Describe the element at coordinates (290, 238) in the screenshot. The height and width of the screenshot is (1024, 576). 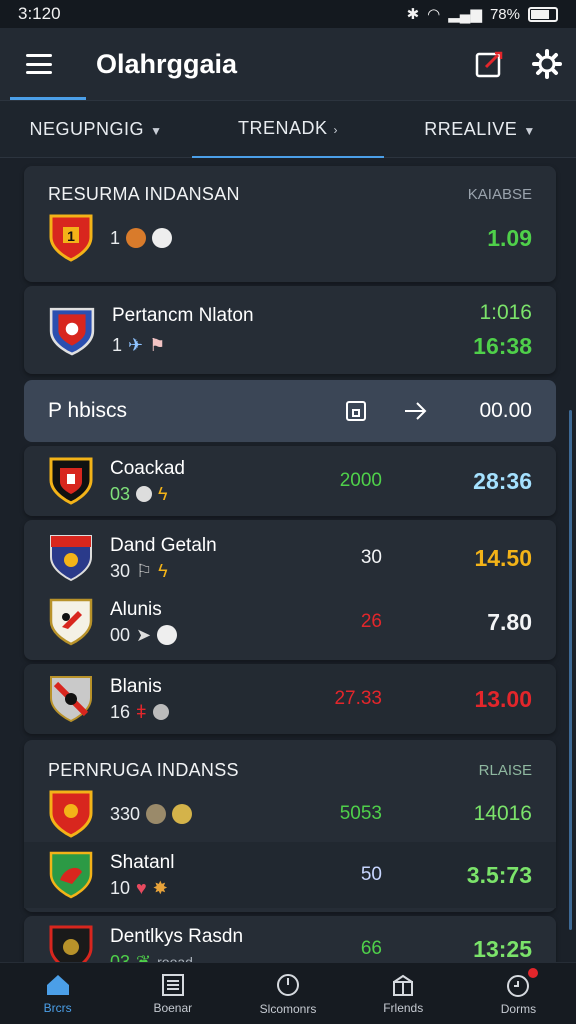
I see `match-row: 1 1 1.09` at that location.